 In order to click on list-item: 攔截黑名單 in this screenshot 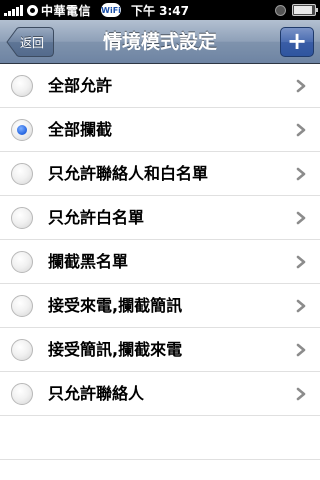, I will do `click(160, 262)`.